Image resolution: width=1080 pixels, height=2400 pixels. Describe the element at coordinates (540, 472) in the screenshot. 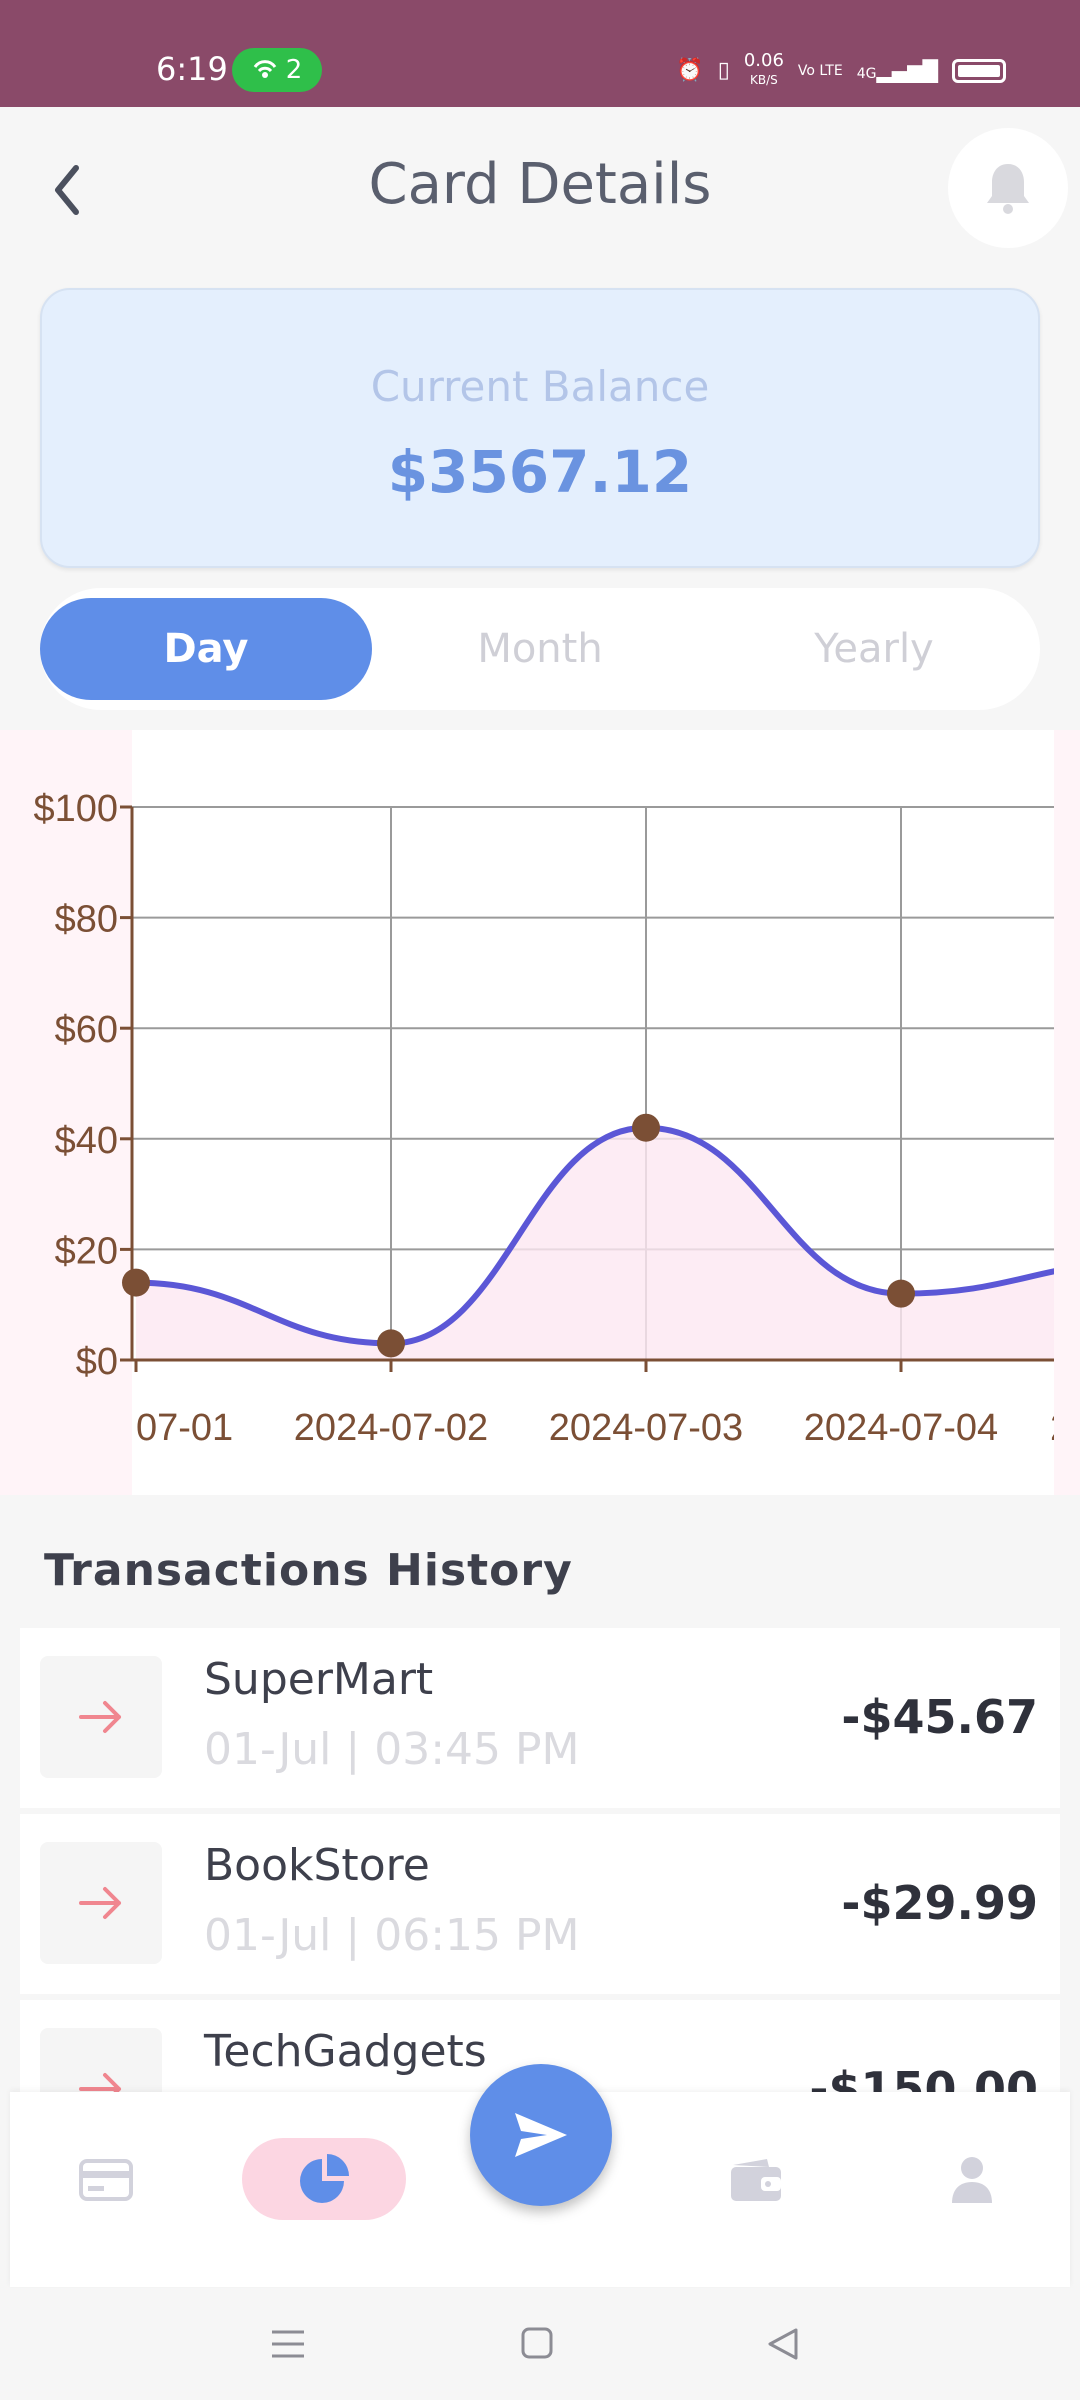

I see `balance-amount: $3567.12` at that location.